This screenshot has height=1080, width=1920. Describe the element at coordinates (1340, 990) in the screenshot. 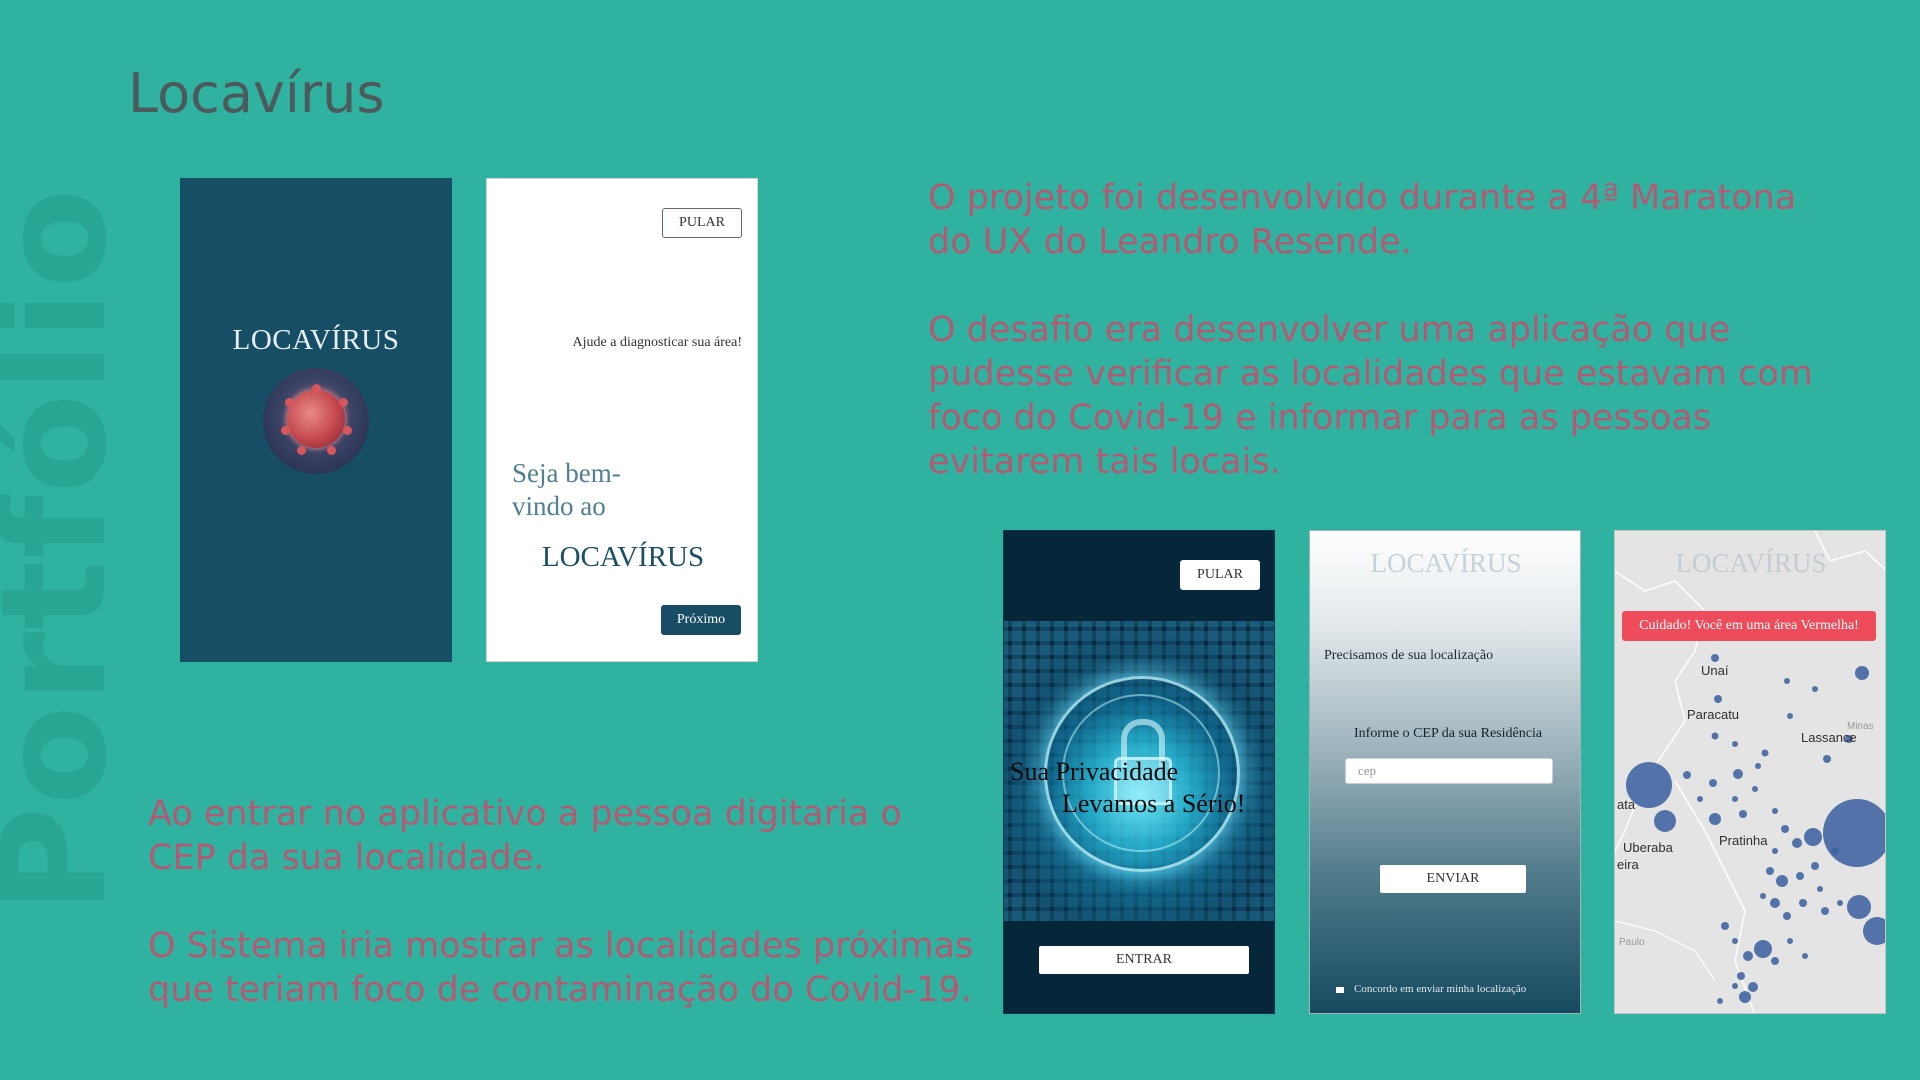

I see `consent-checkbox` at that location.